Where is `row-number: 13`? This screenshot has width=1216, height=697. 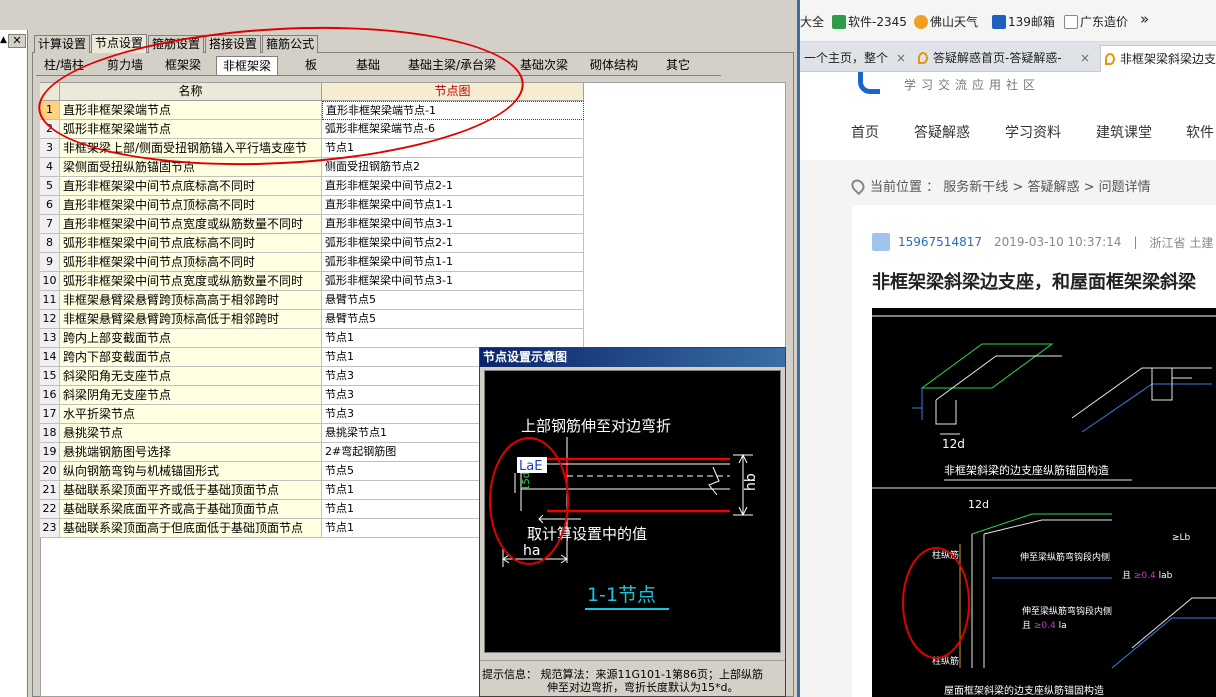
row-number: 13 is located at coordinates (50, 338).